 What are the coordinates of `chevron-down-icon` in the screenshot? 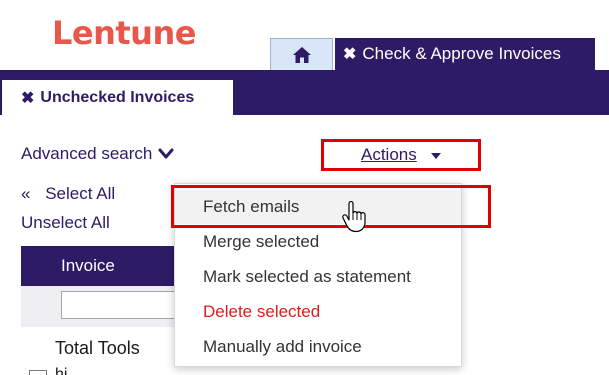 It's located at (166, 153).